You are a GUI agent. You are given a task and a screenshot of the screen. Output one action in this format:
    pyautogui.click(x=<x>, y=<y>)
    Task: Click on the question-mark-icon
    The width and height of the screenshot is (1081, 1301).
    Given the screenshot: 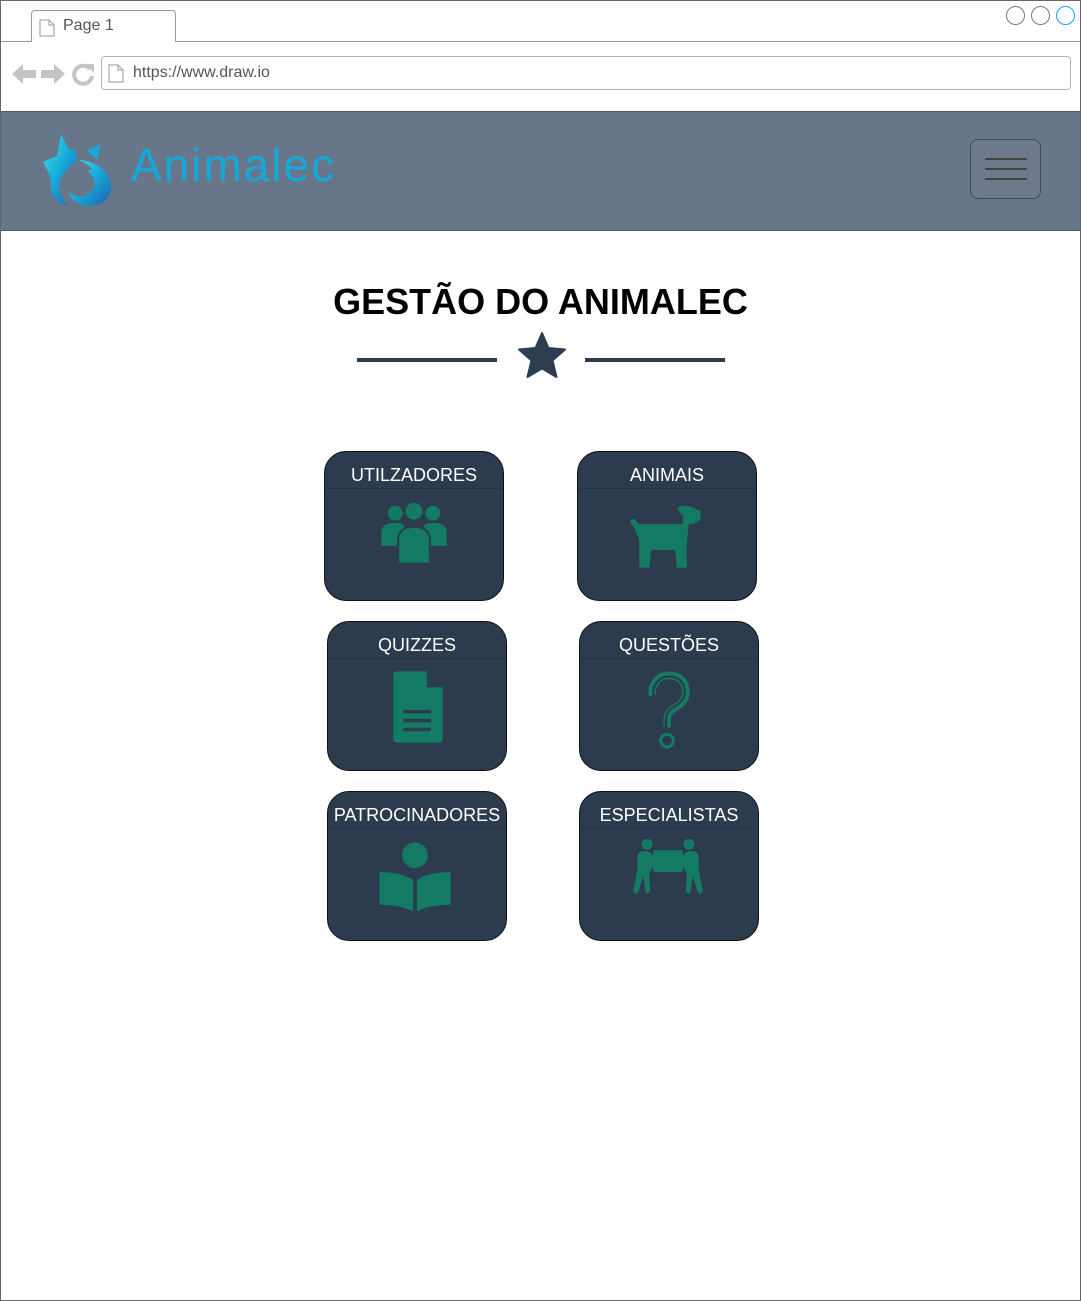 What is the action you would take?
    pyautogui.click(x=669, y=710)
    